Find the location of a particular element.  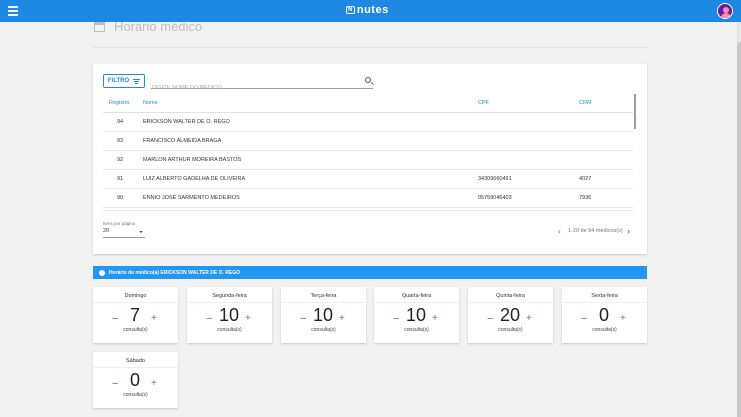

doctor-search-input is located at coordinates (251, 88).